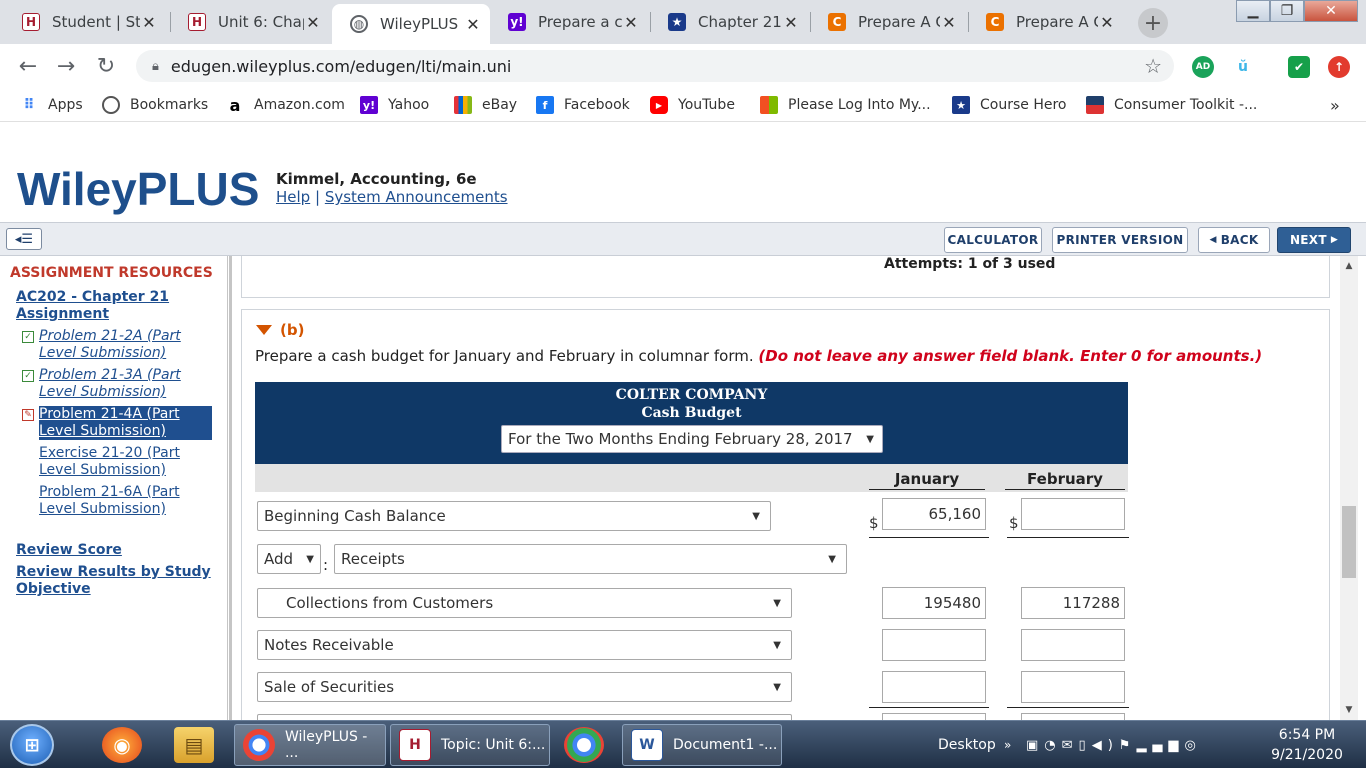  I want to click on sidebar-item-problem-21-3a: ✓ Problem 21-3A (Part Level Submission), so click(117, 384).